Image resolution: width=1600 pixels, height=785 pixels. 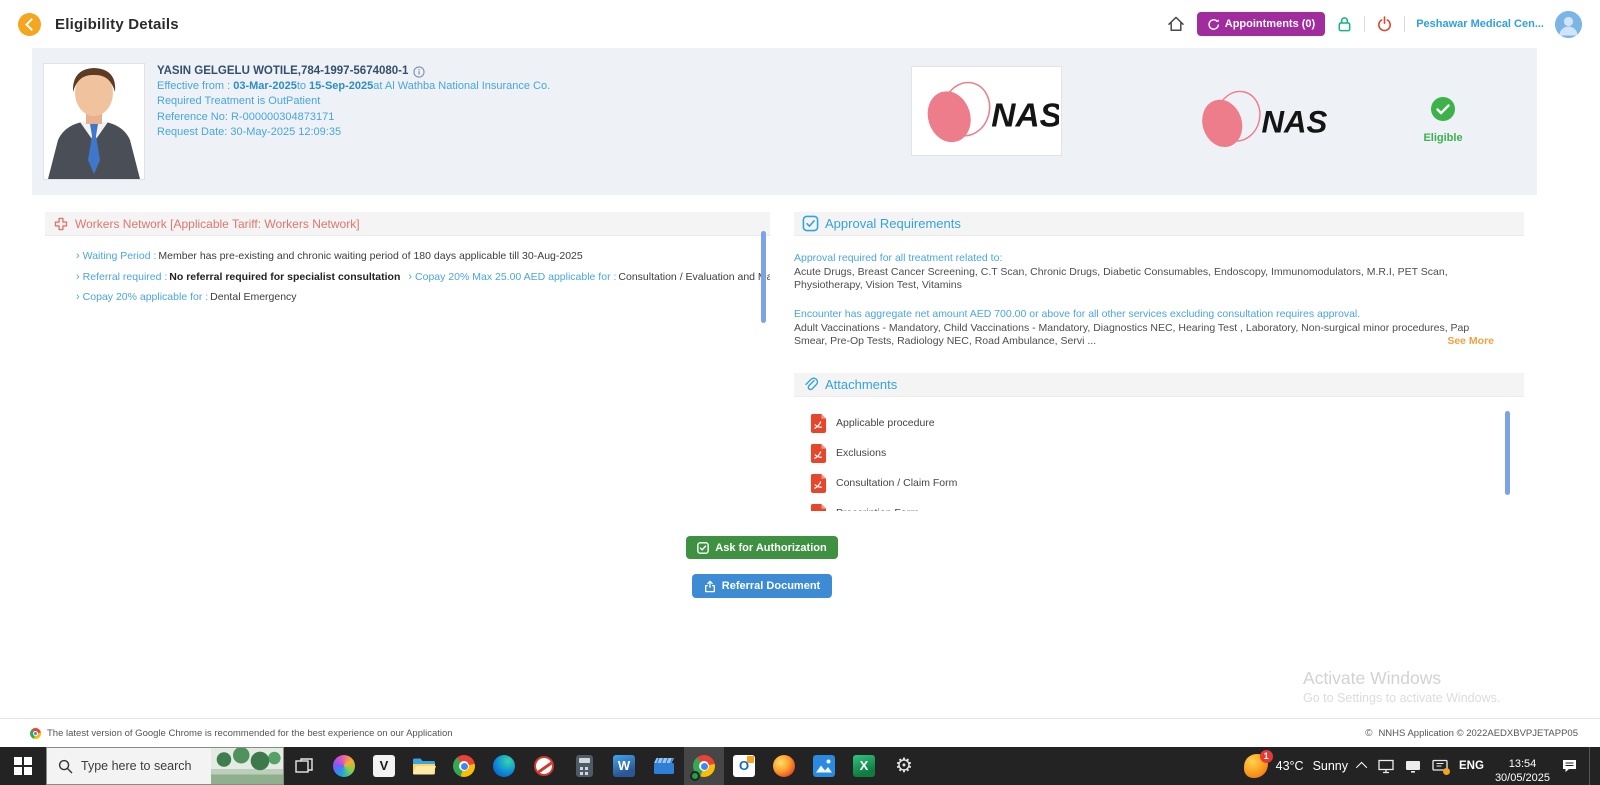 I want to click on taskbar-video-editor-icon, so click(x=664, y=766).